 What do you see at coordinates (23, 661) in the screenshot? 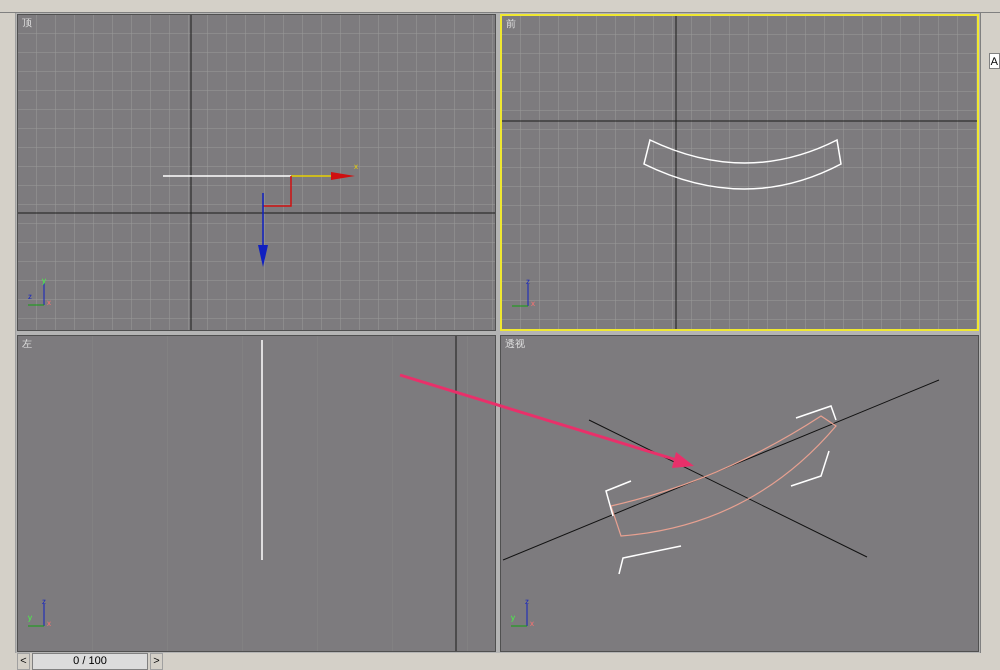
I see `previous-frame-button: <` at bounding box center [23, 661].